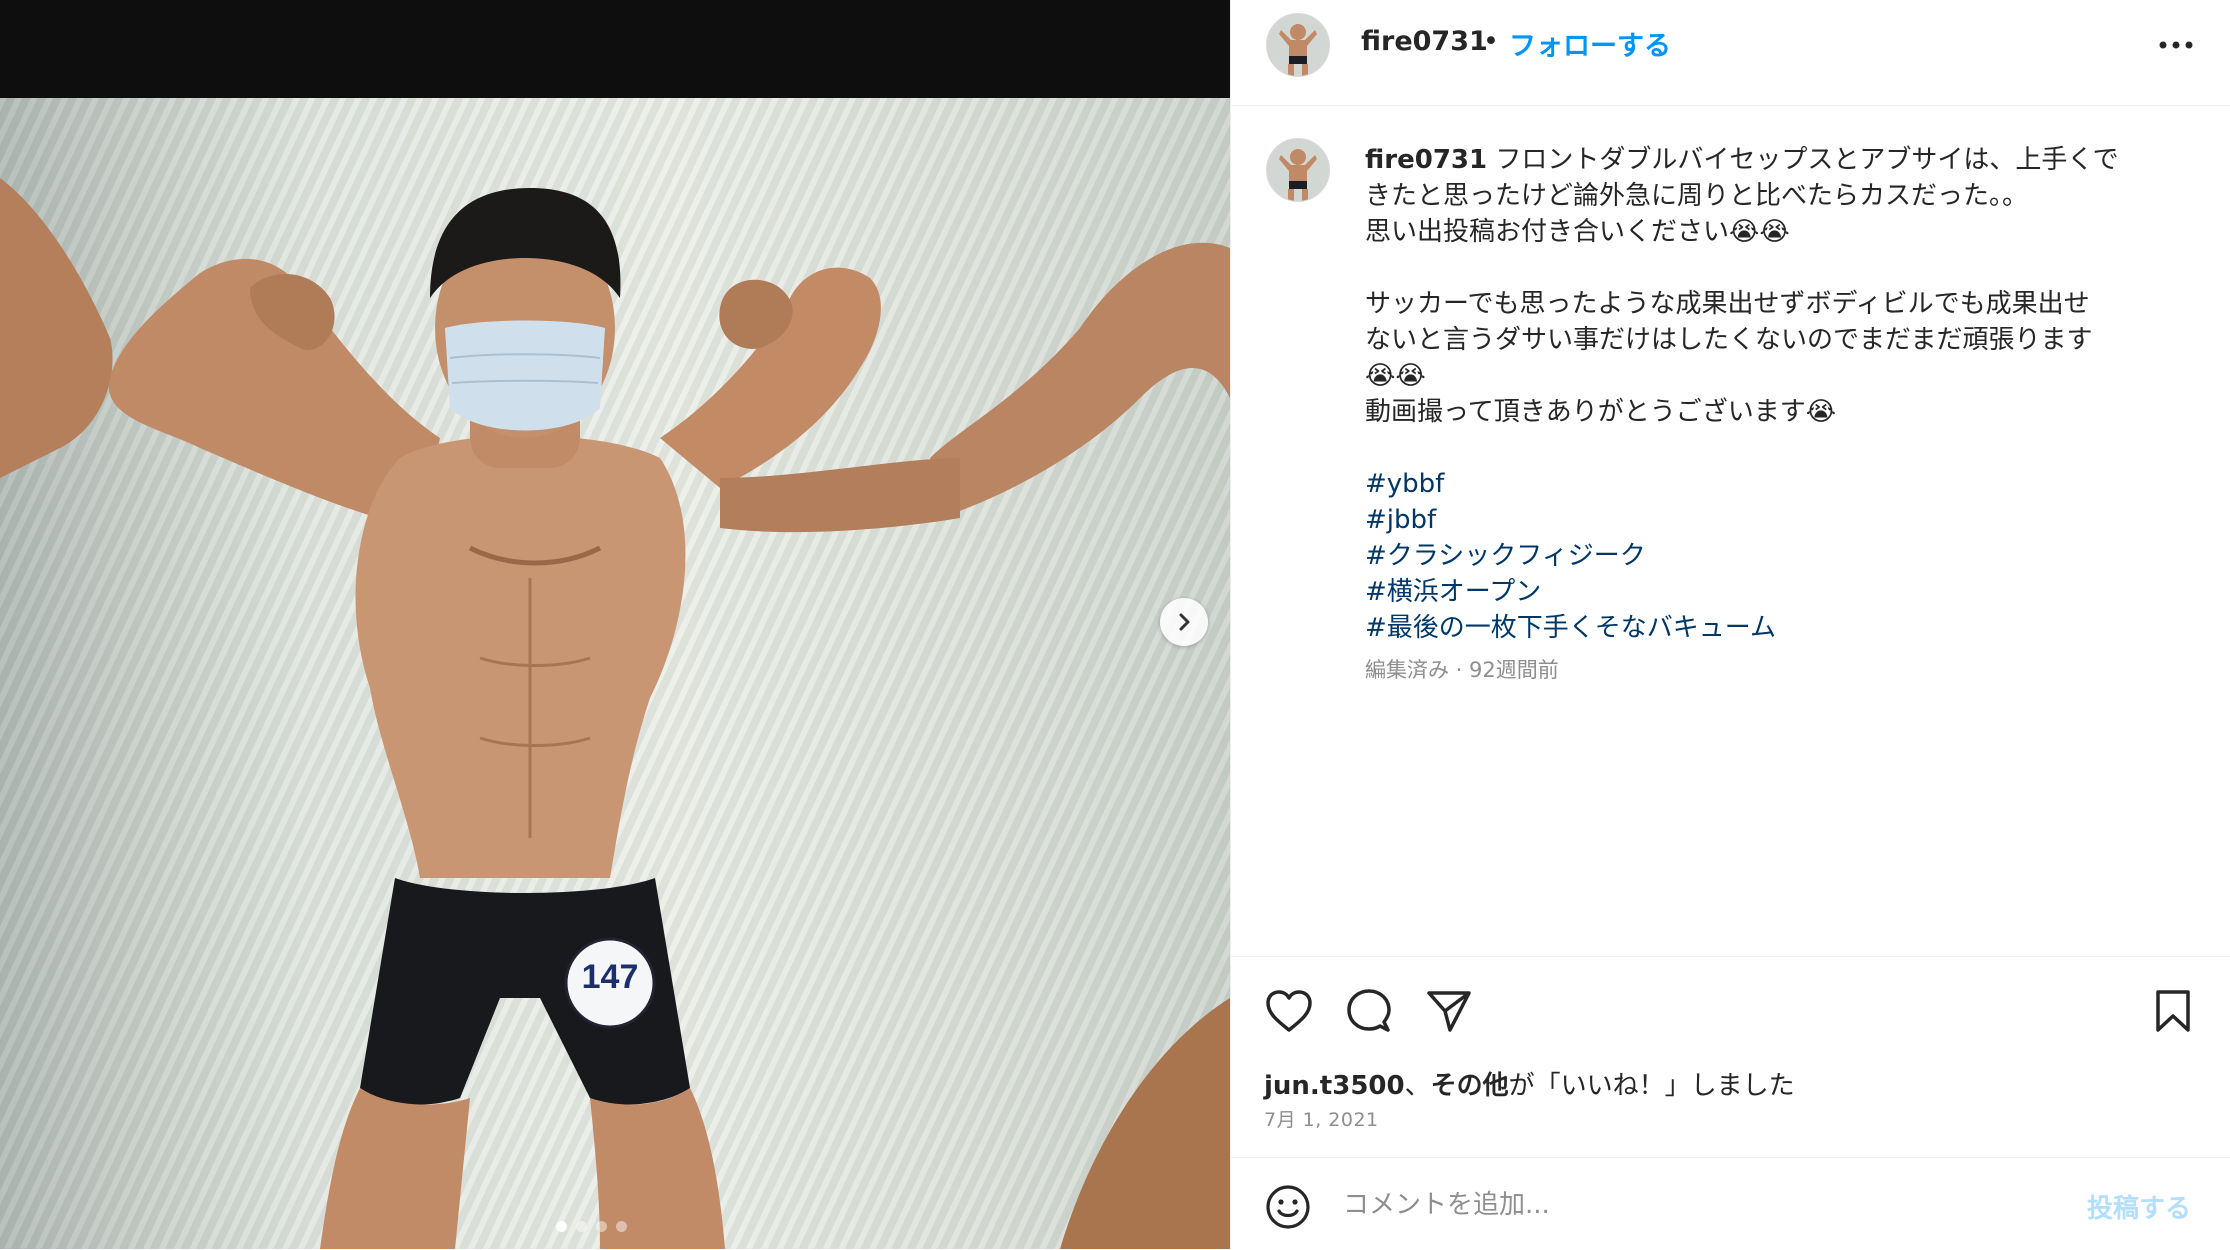 The image size is (2230, 1250). I want to click on follow-button: フォローする, so click(1590, 43).